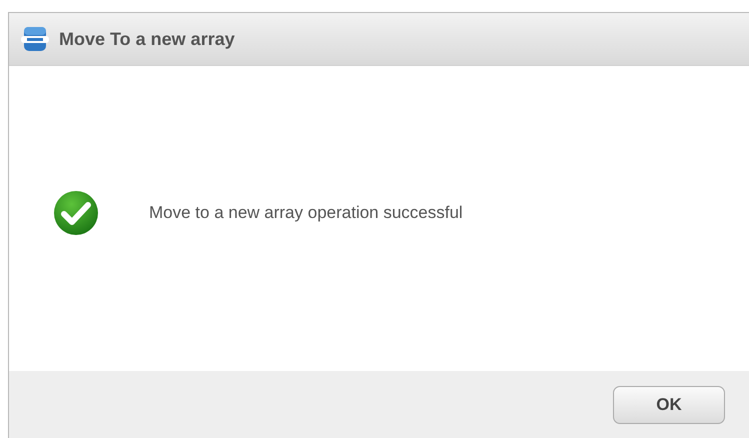  I want to click on ok-button: OK, so click(669, 405).